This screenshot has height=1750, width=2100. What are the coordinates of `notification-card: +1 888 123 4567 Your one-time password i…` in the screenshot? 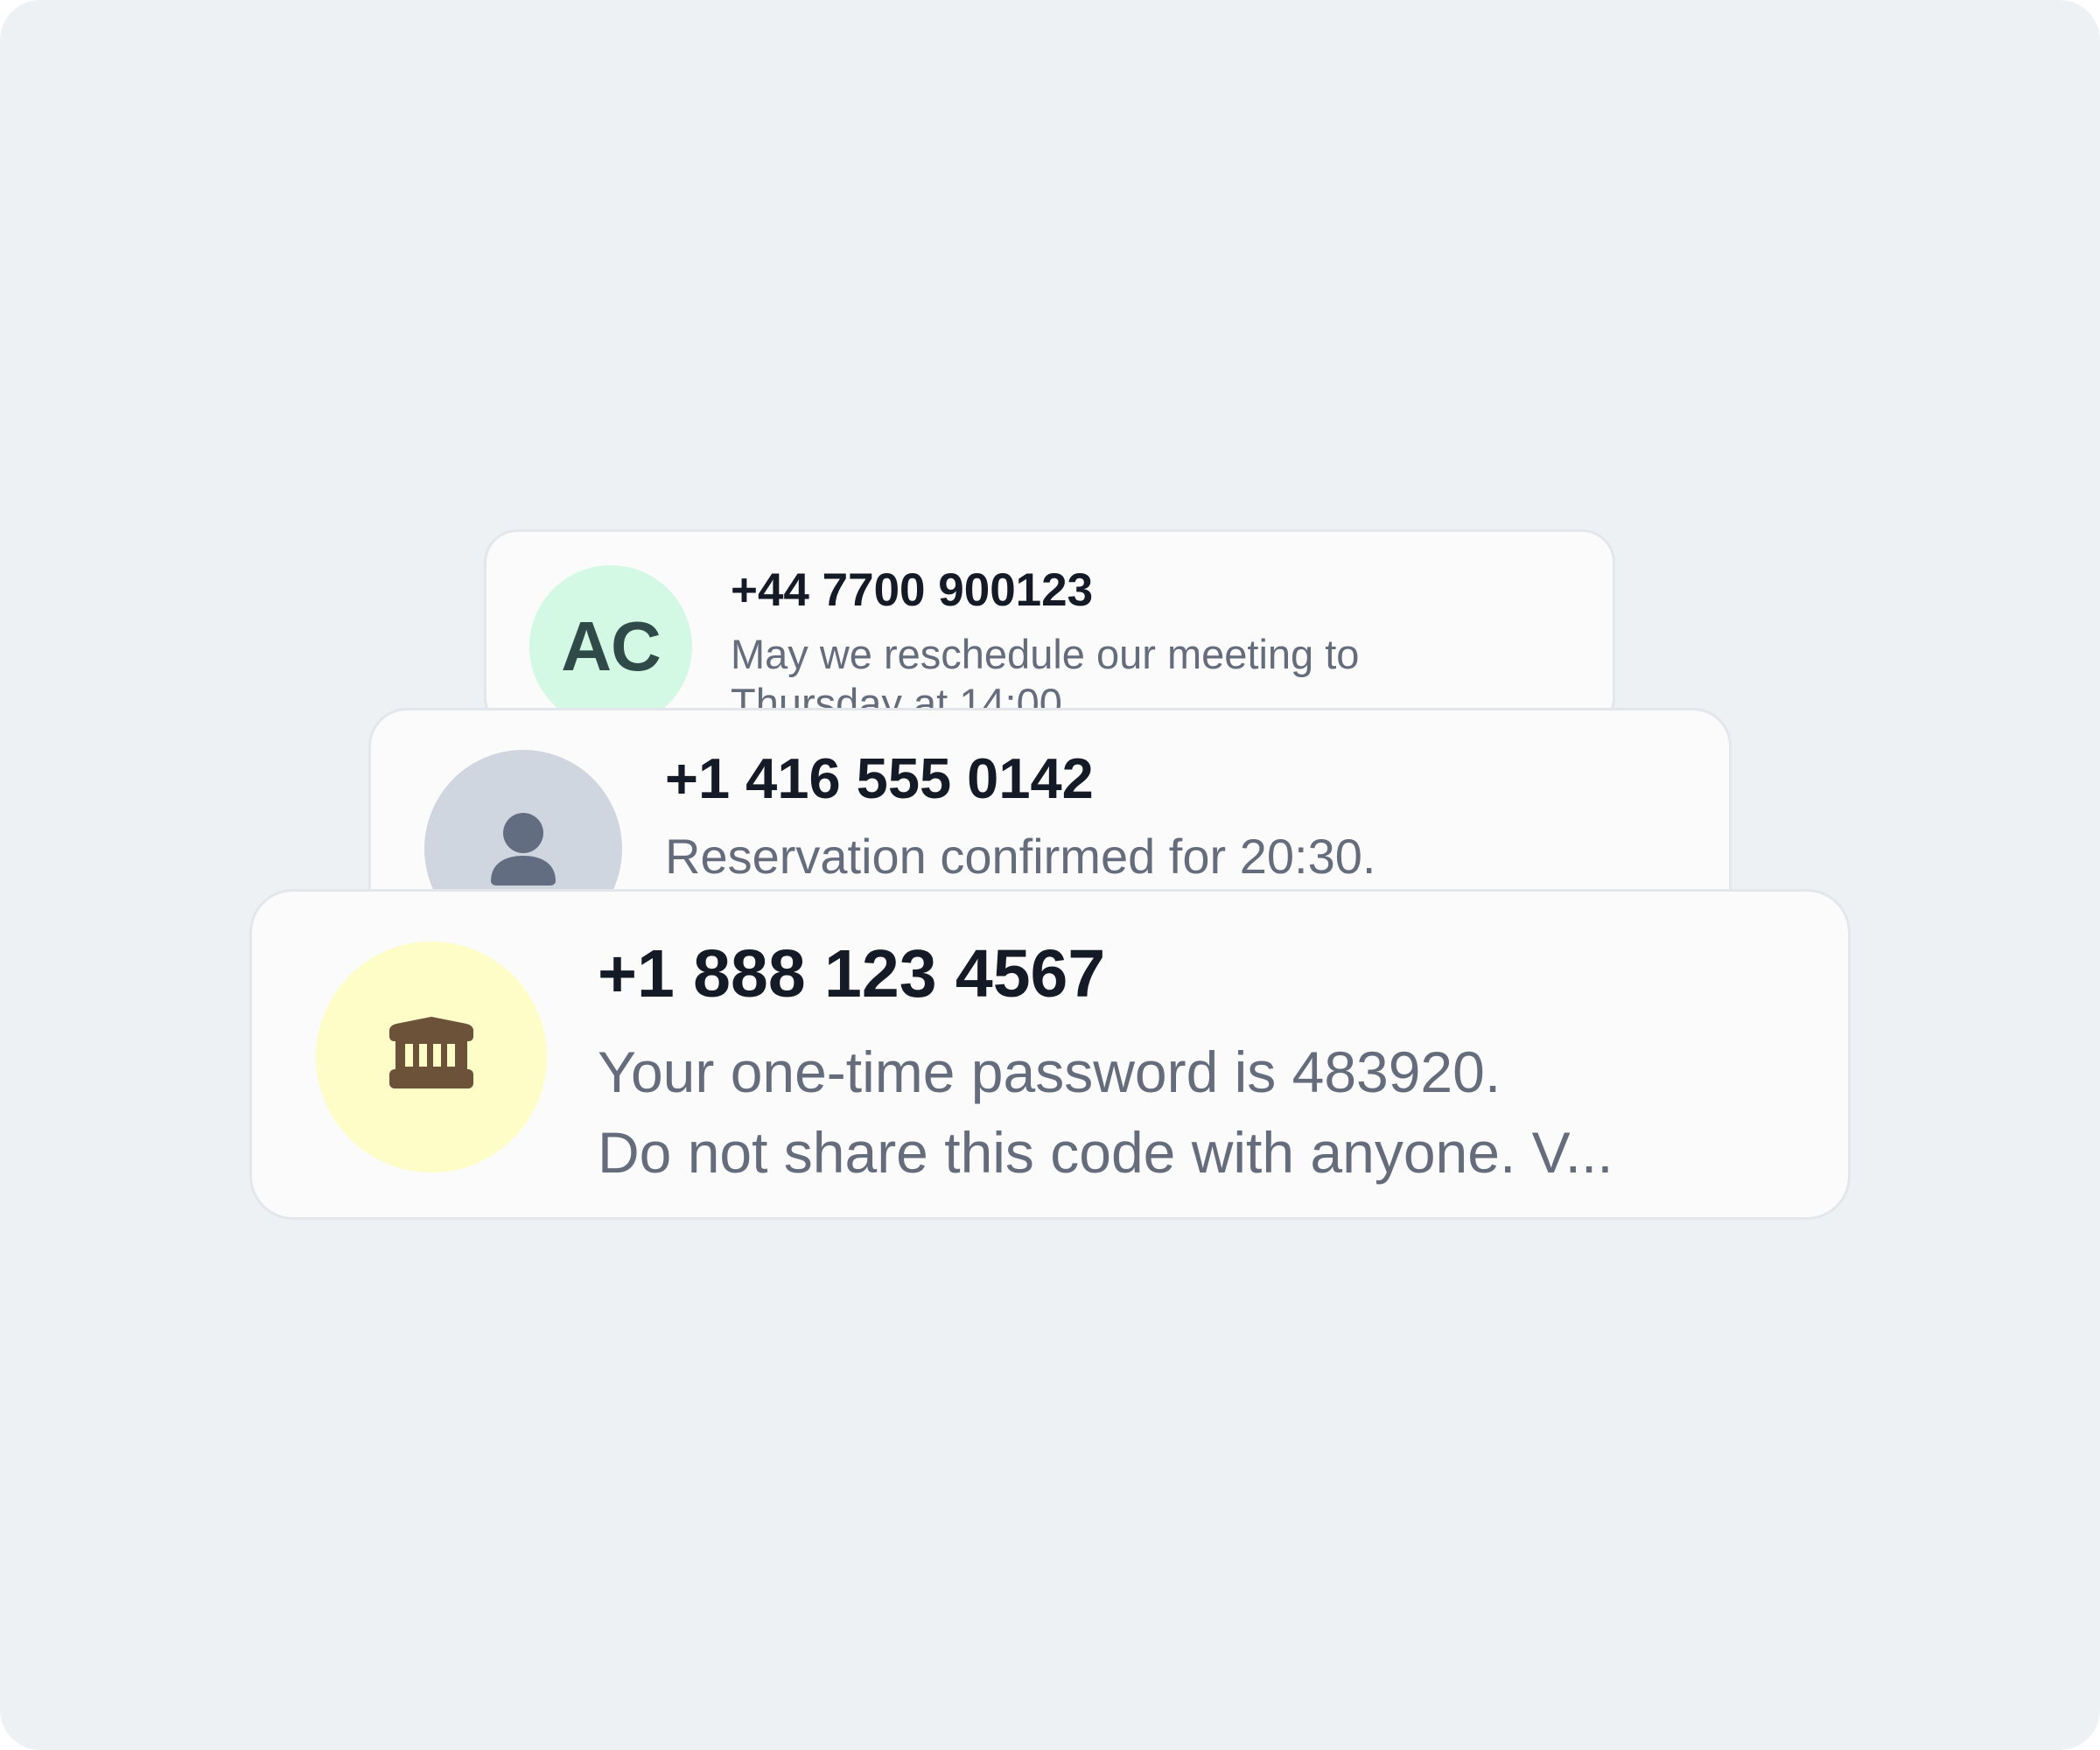 It's located at (1050, 1054).